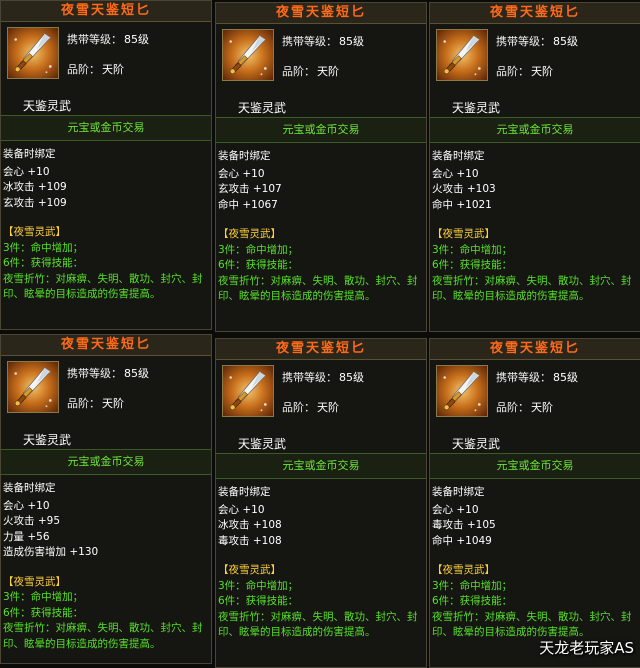  I want to click on attribute-line: 冰攻击 +108, so click(250, 525).